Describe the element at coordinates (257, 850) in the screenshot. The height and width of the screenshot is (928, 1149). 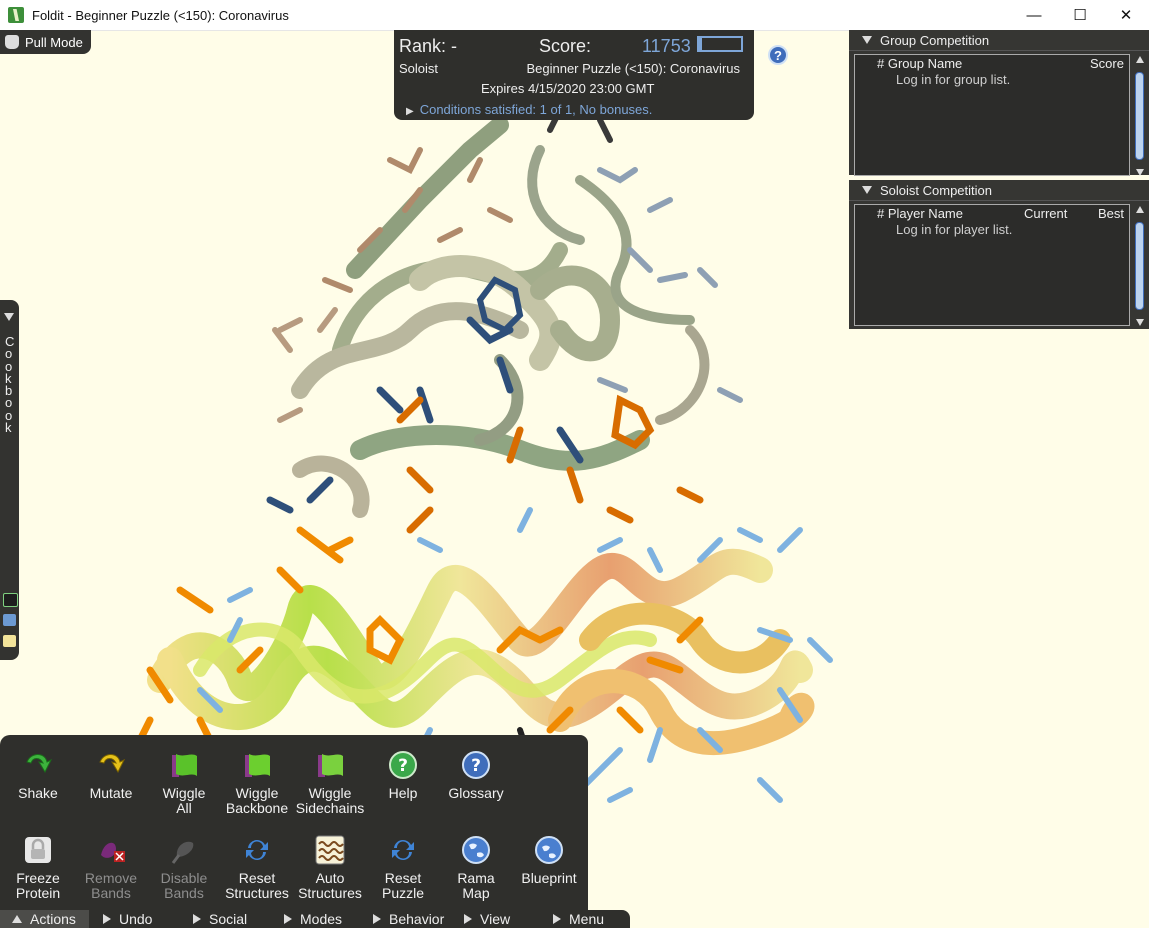
I see `reset-structures-icon` at that location.